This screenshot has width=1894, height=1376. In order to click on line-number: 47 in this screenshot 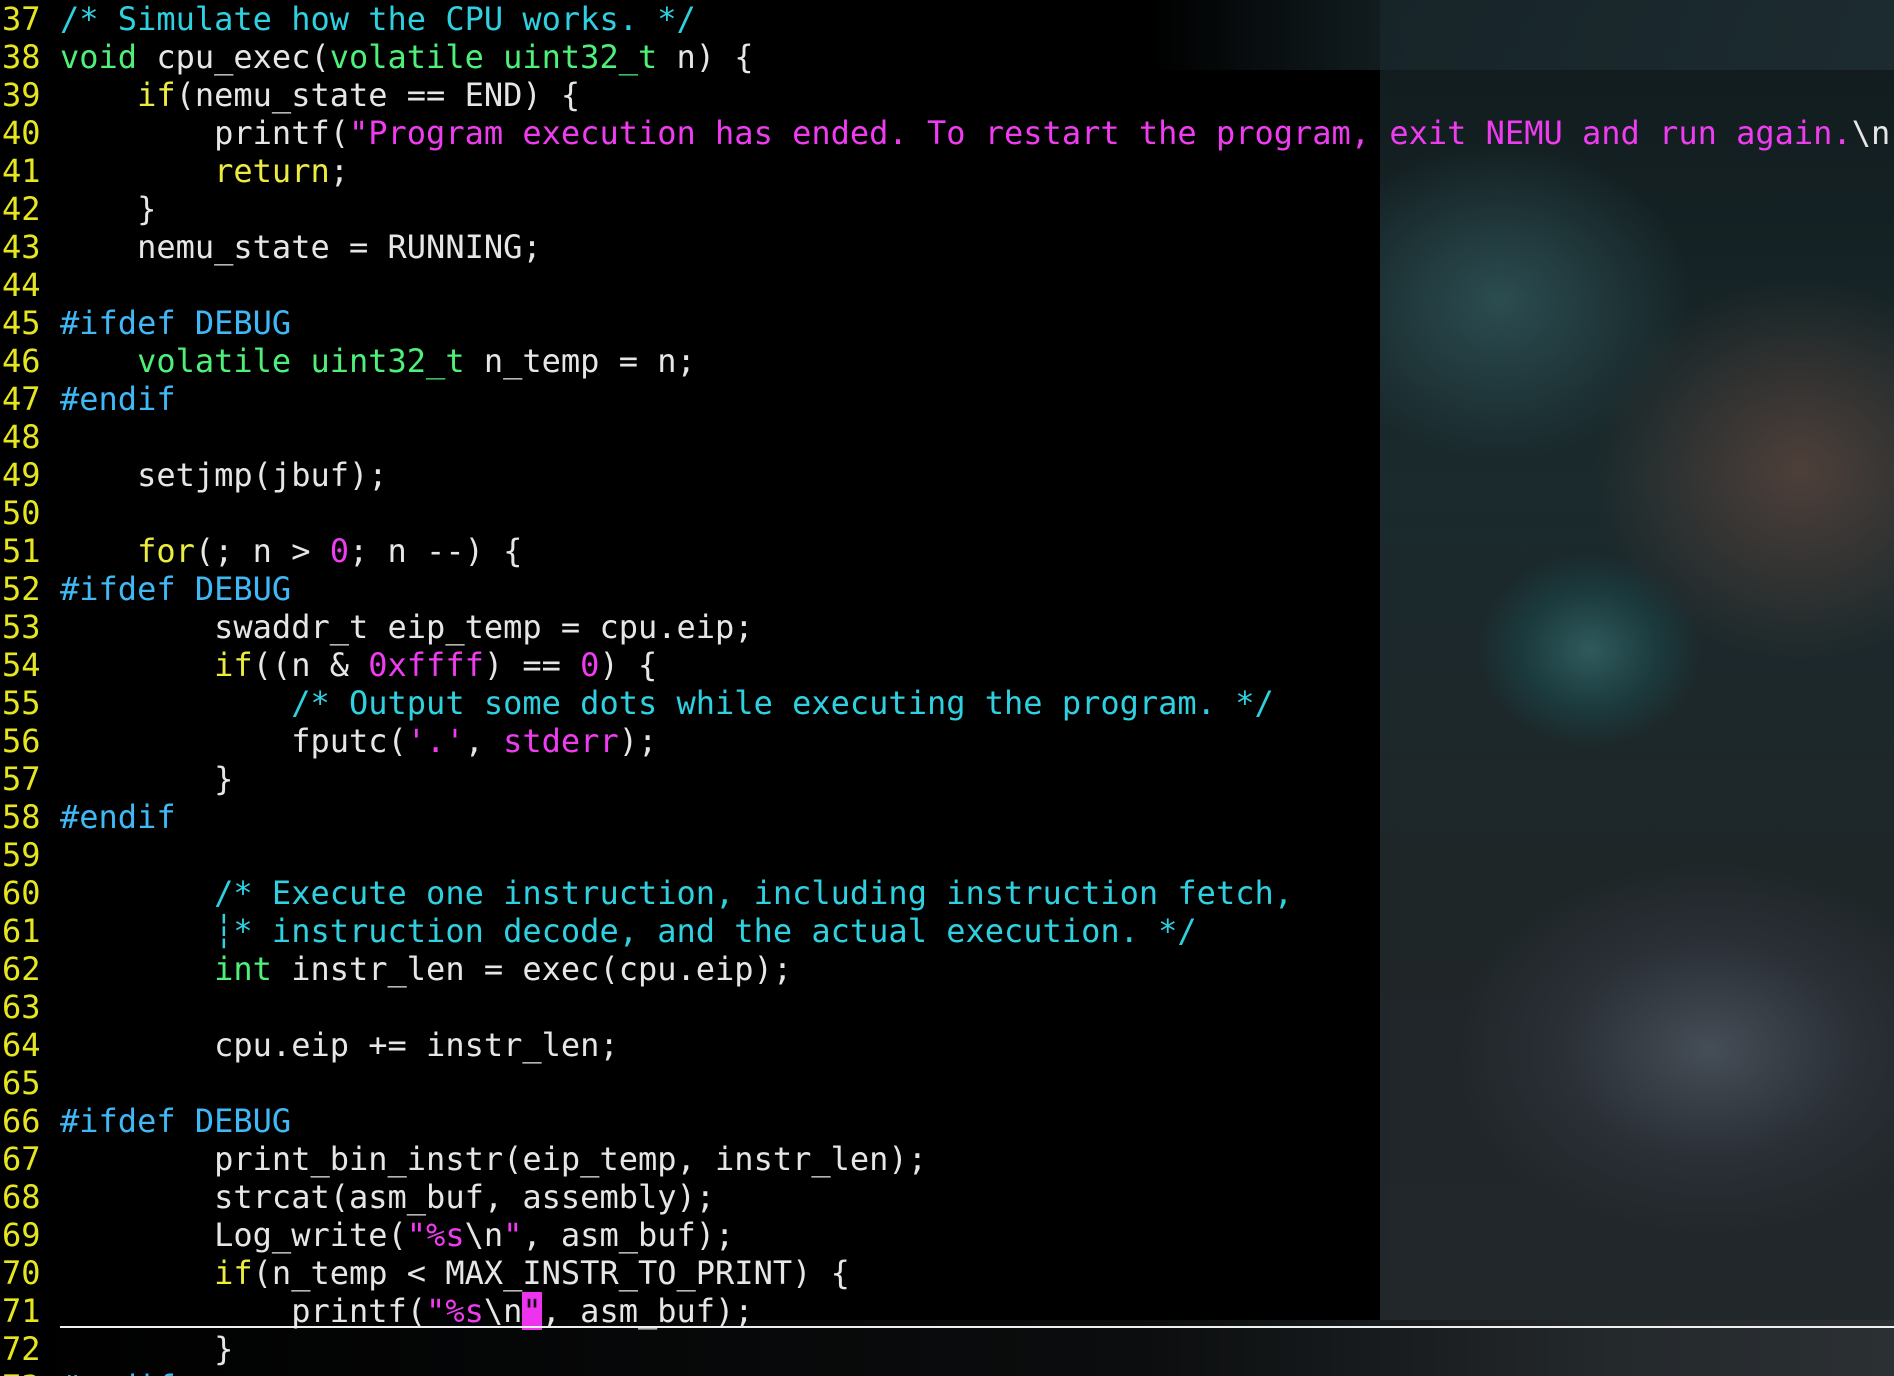, I will do `click(21, 399)`.